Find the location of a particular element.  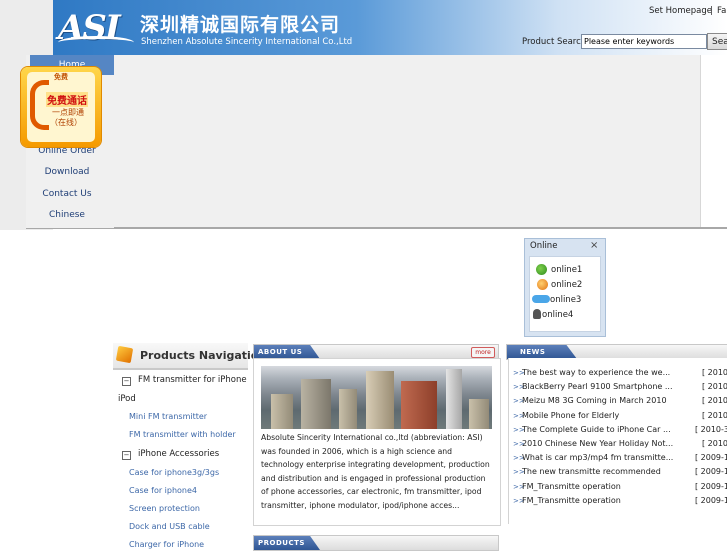

search-button: Sea is located at coordinates (717, 41).